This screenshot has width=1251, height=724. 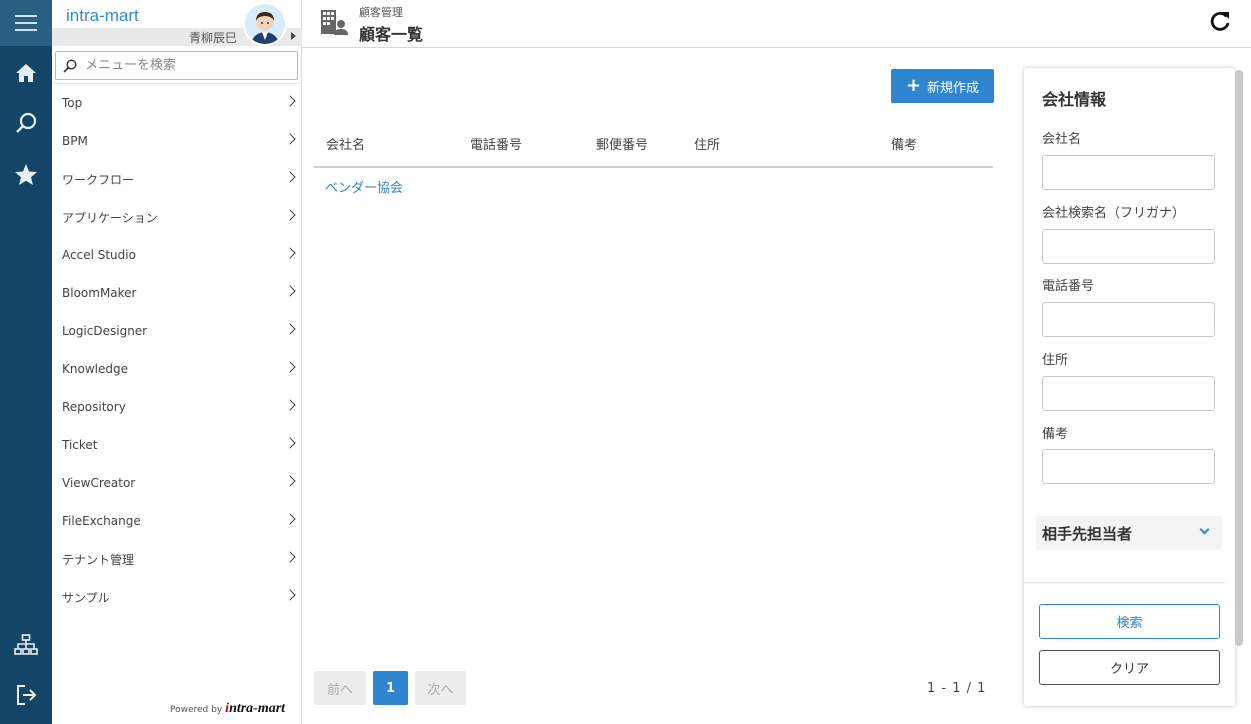 What do you see at coordinates (381, 12) in the screenshot?
I see `breadcrumb: 顧客管理` at bounding box center [381, 12].